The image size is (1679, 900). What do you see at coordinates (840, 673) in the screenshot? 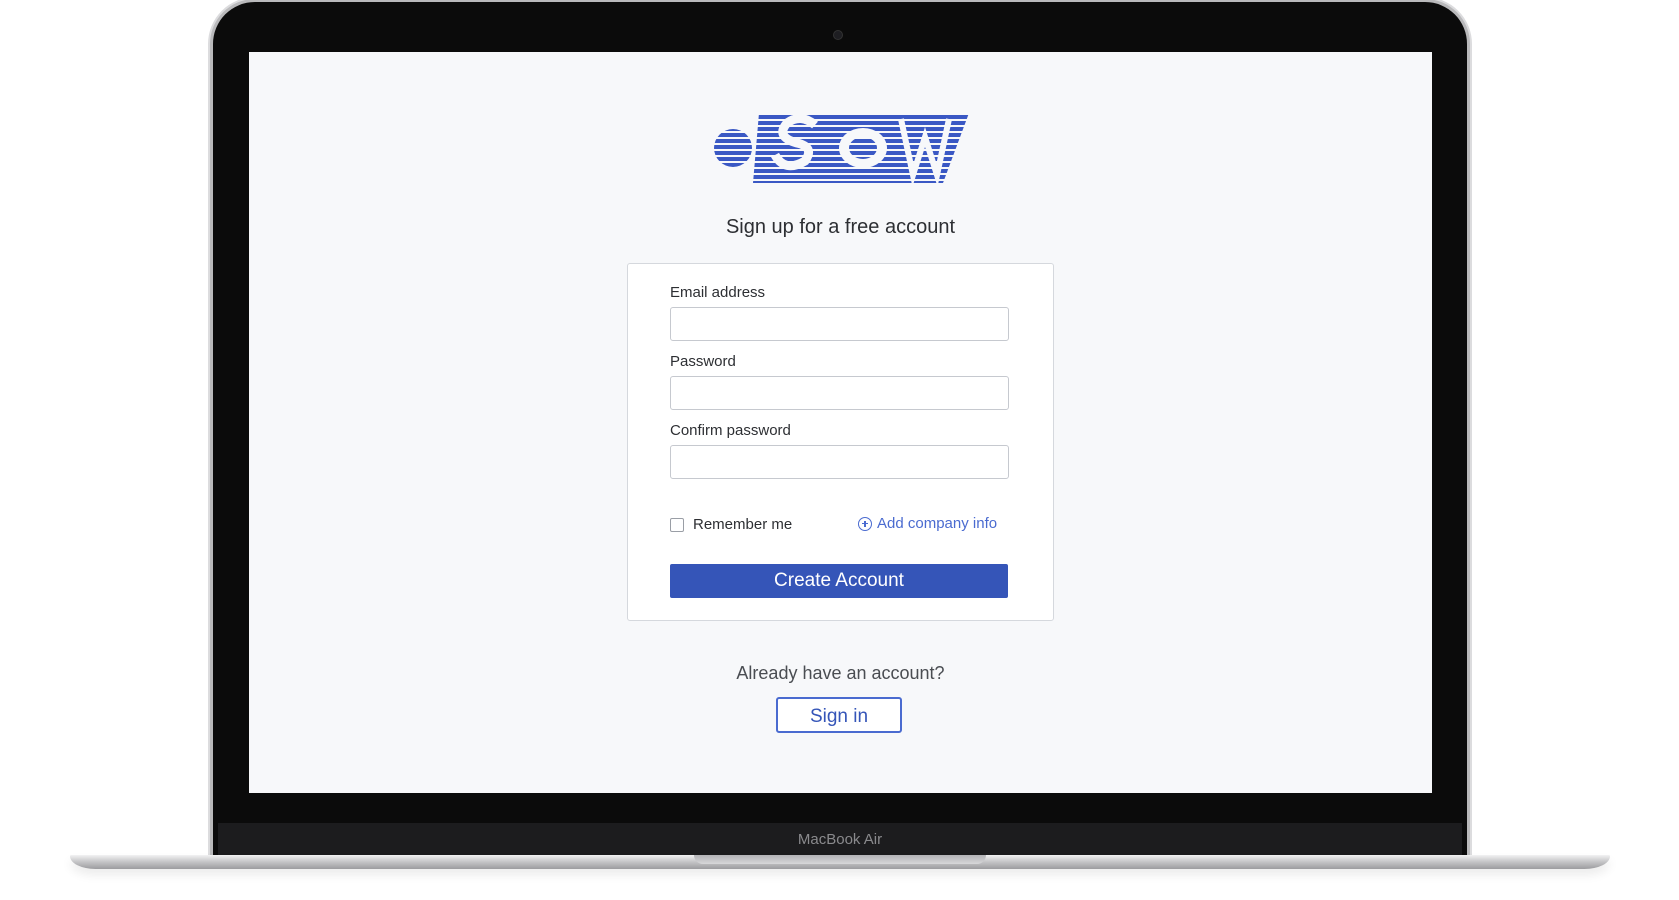
I see `already-have-account-text: Already have an account?` at bounding box center [840, 673].